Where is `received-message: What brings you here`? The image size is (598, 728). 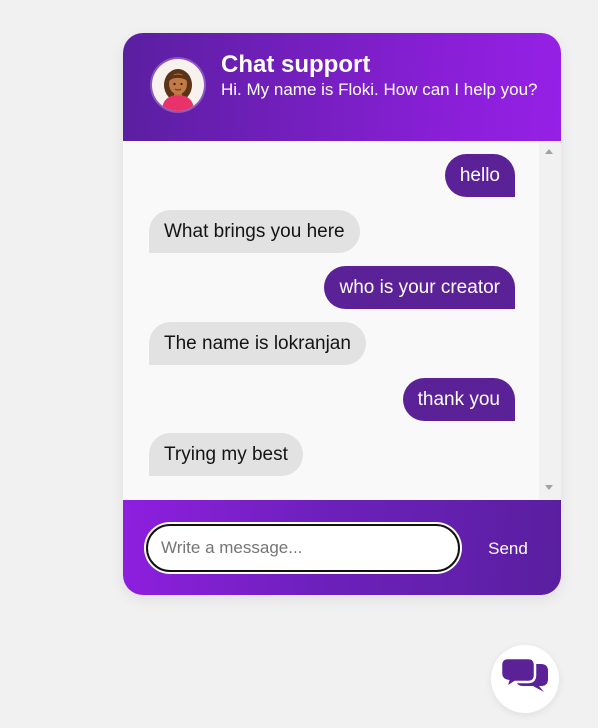
received-message: What brings you here is located at coordinates (254, 231).